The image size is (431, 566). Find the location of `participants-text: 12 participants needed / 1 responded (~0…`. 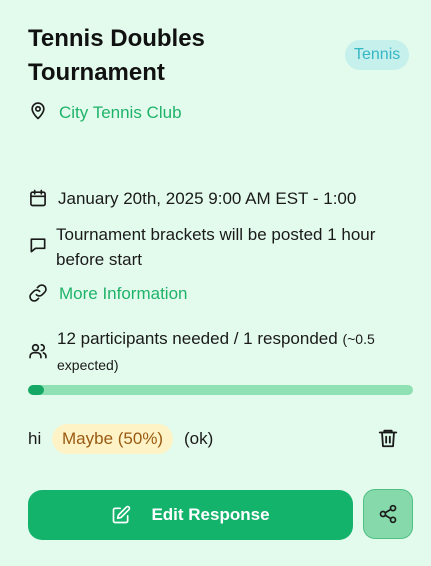

participants-text: 12 participants needed / 1 responded (~0… is located at coordinates (232, 352).